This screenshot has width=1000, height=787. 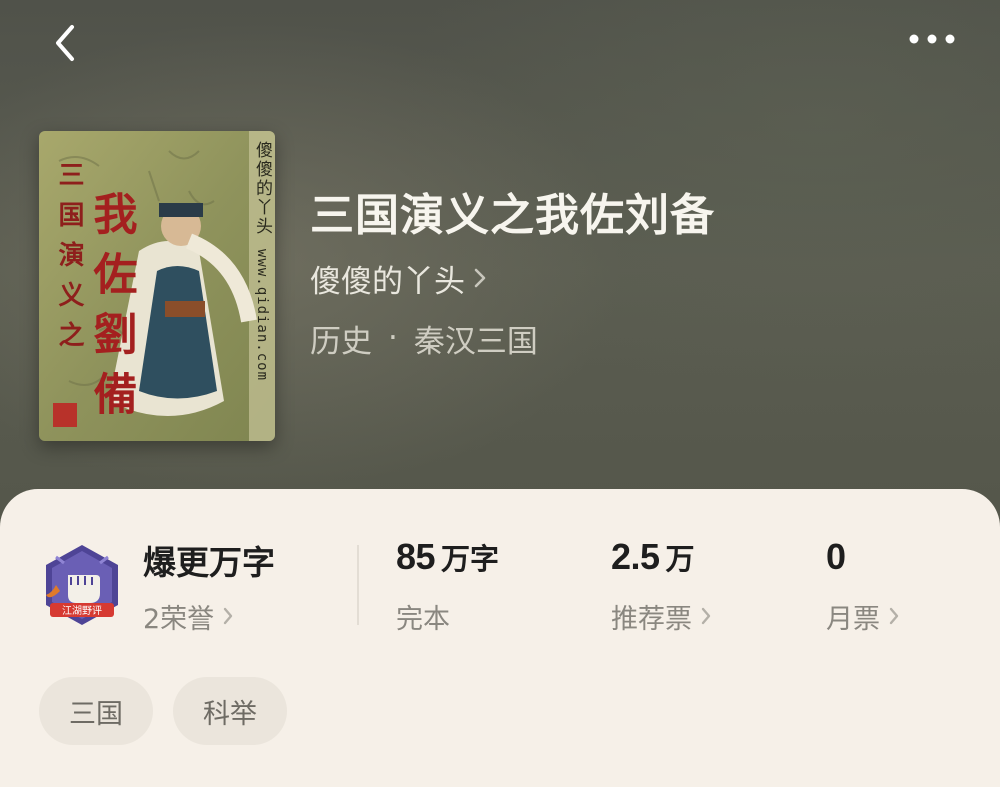 What do you see at coordinates (680, 559) in the screenshot?
I see `recommend-unit: 万` at bounding box center [680, 559].